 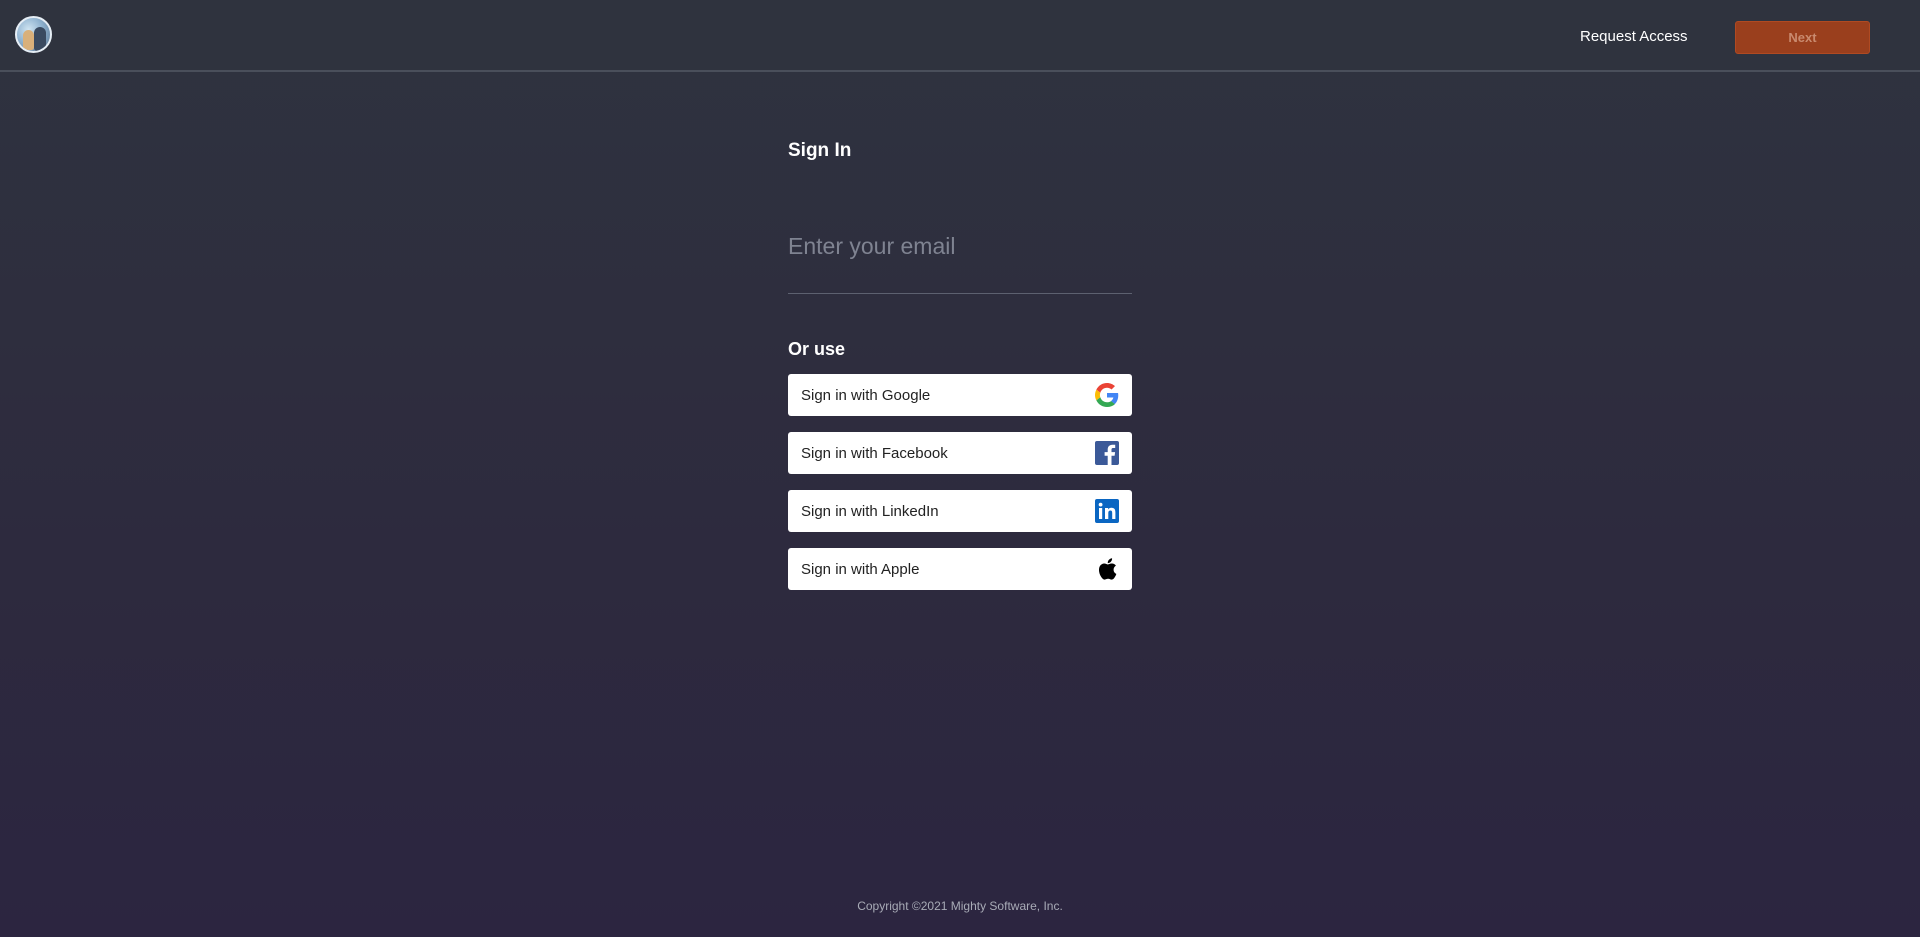 What do you see at coordinates (1107, 569) in the screenshot?
I see `apple-icon` at bounding box center [1107, 569].